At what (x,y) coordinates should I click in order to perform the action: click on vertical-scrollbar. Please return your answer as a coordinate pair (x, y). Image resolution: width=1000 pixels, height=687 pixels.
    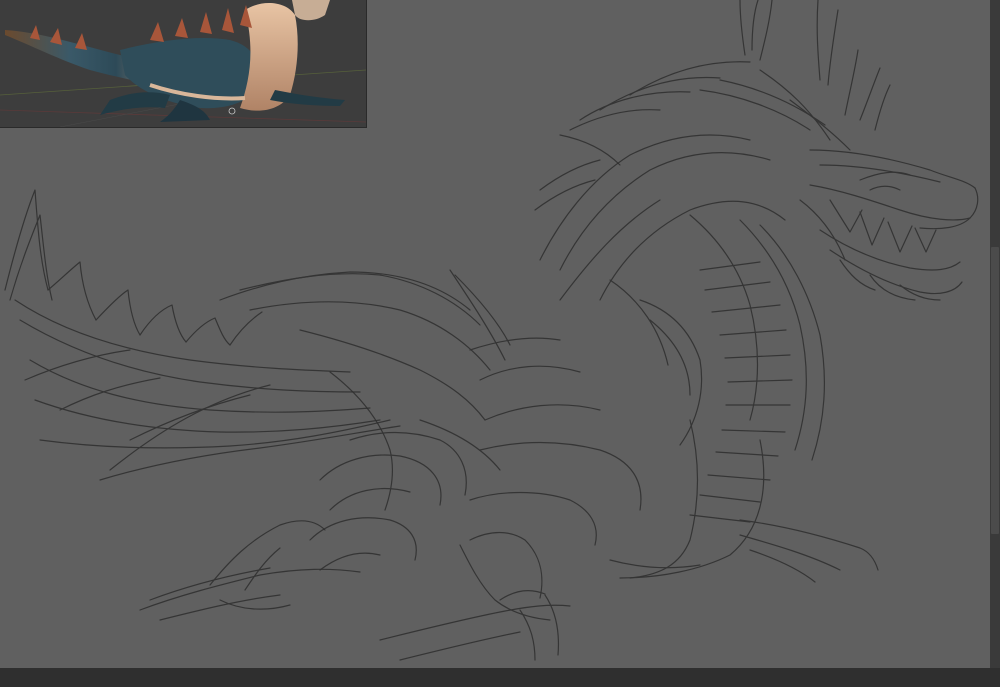
    Looking at the image, I should click on (995, 334).